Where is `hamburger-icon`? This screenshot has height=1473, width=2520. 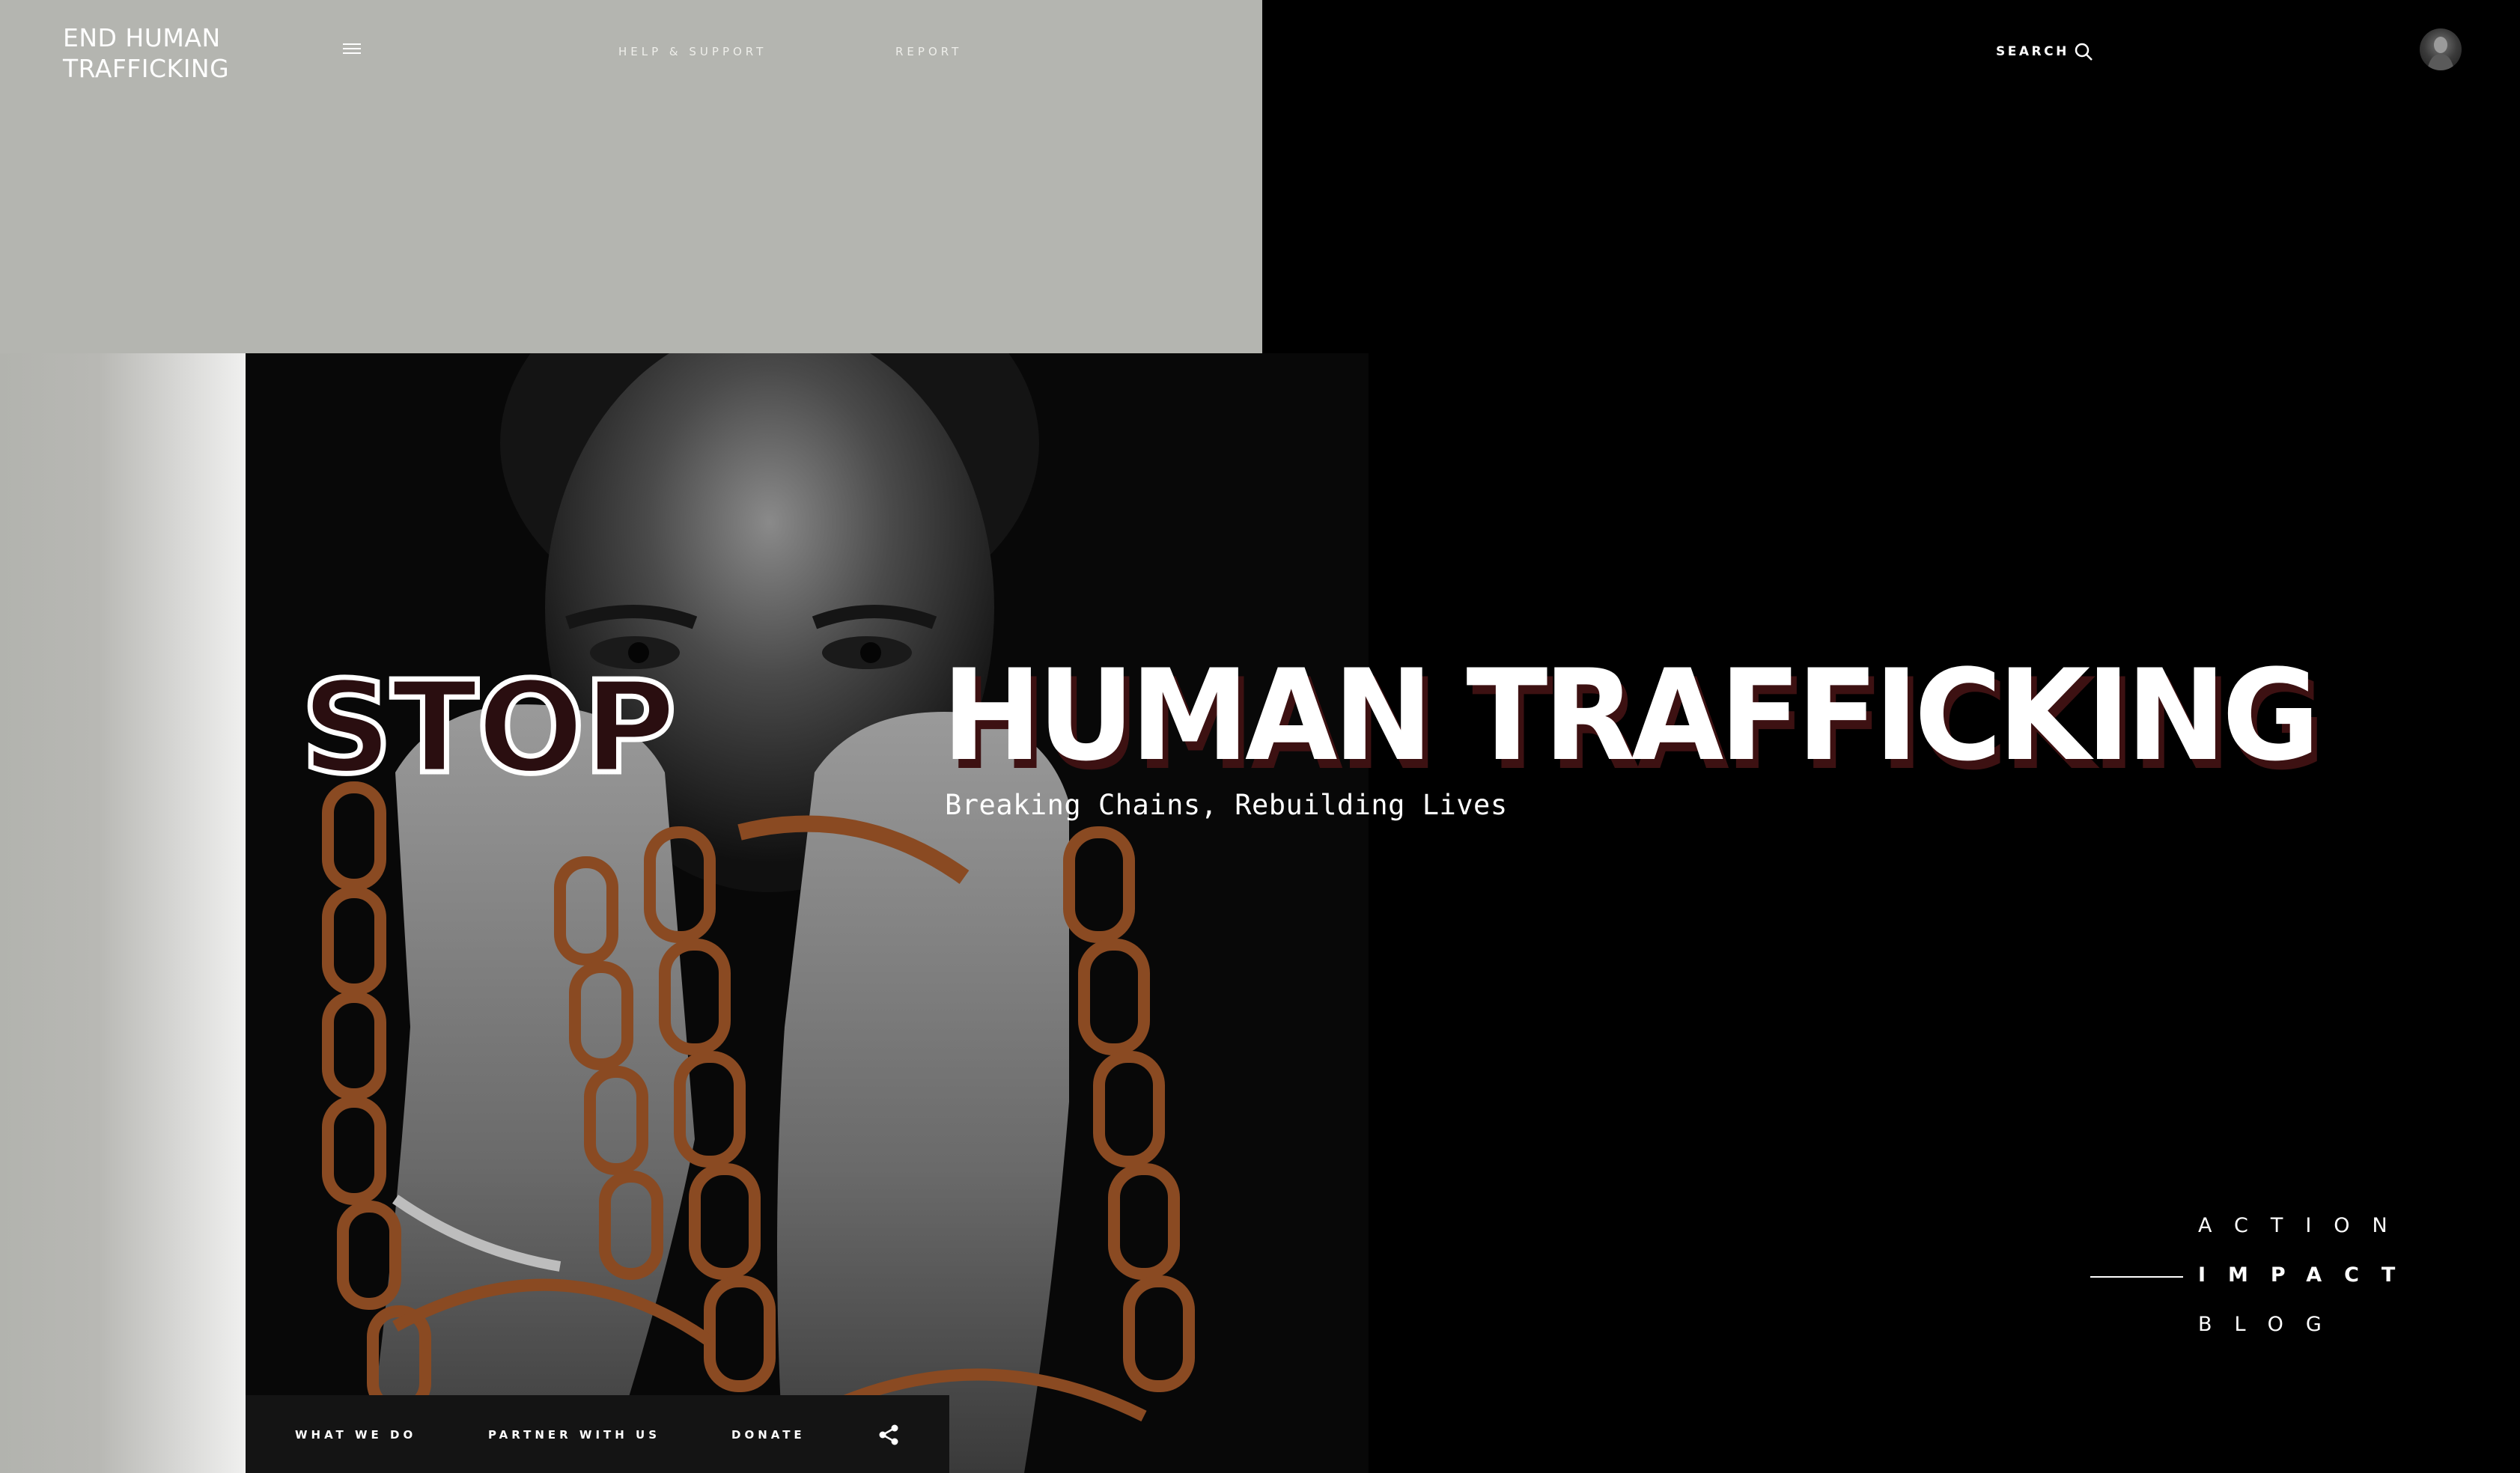
hamburger-icon is located at coordinates (352, 50).